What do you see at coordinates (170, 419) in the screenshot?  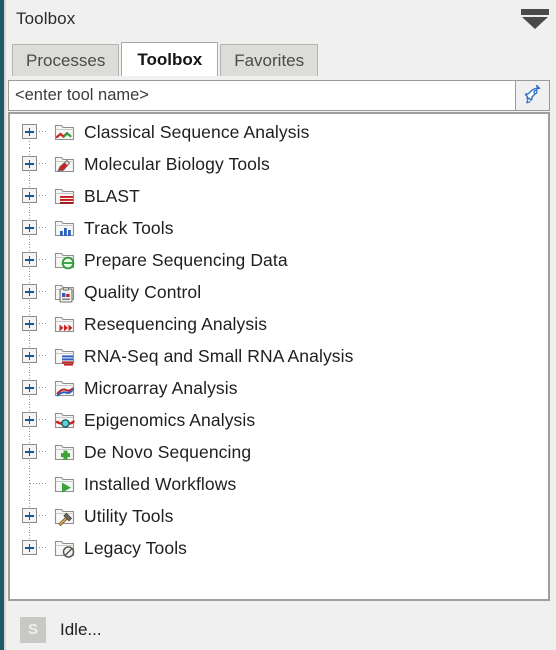 I see `tree-item-label: Epigenomics Analysis` at bounding box center [170, 419].